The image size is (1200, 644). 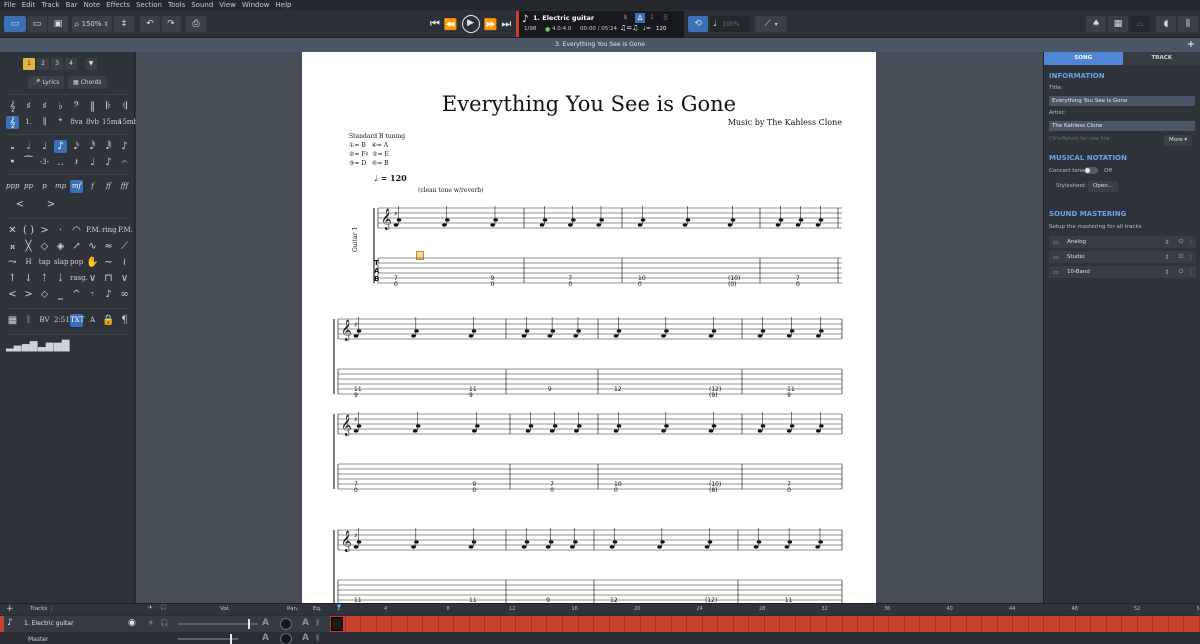 What do you see at coordinates (1091, 170) in the screenshot?
I see `concert-tone-toggle` at bounding box center [1091, 170].